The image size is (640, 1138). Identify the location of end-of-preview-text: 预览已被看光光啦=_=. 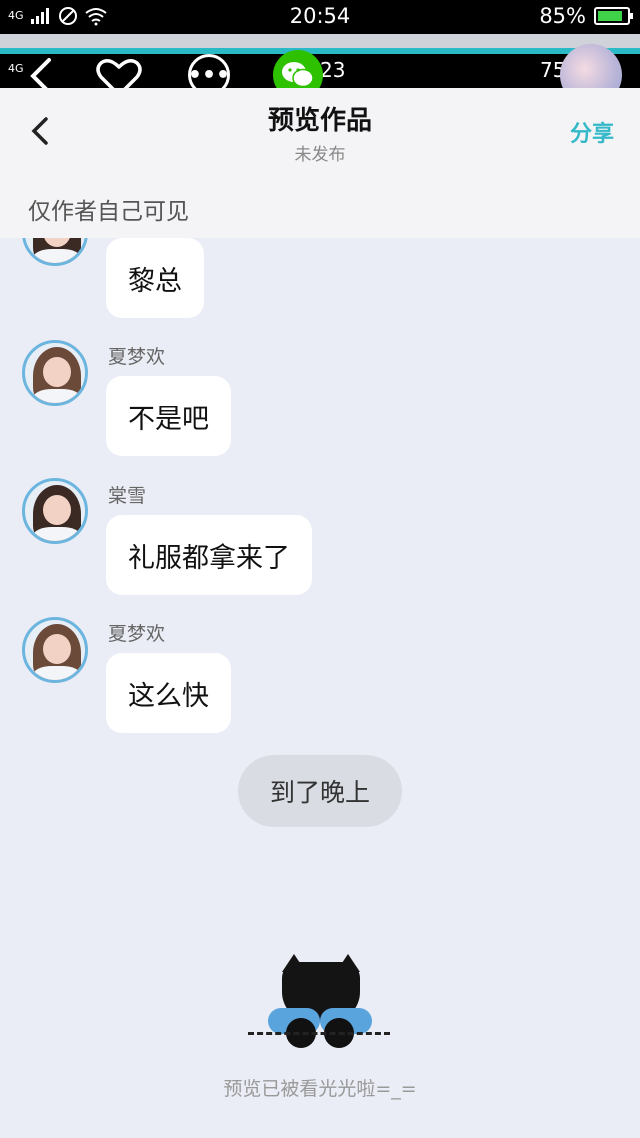
(320, 1089).